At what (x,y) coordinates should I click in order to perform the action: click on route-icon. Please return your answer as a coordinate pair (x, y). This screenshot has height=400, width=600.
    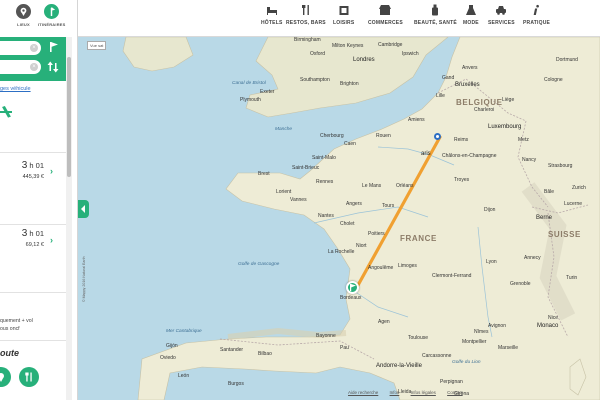
    Looking at the image, I should click on (52, 11).